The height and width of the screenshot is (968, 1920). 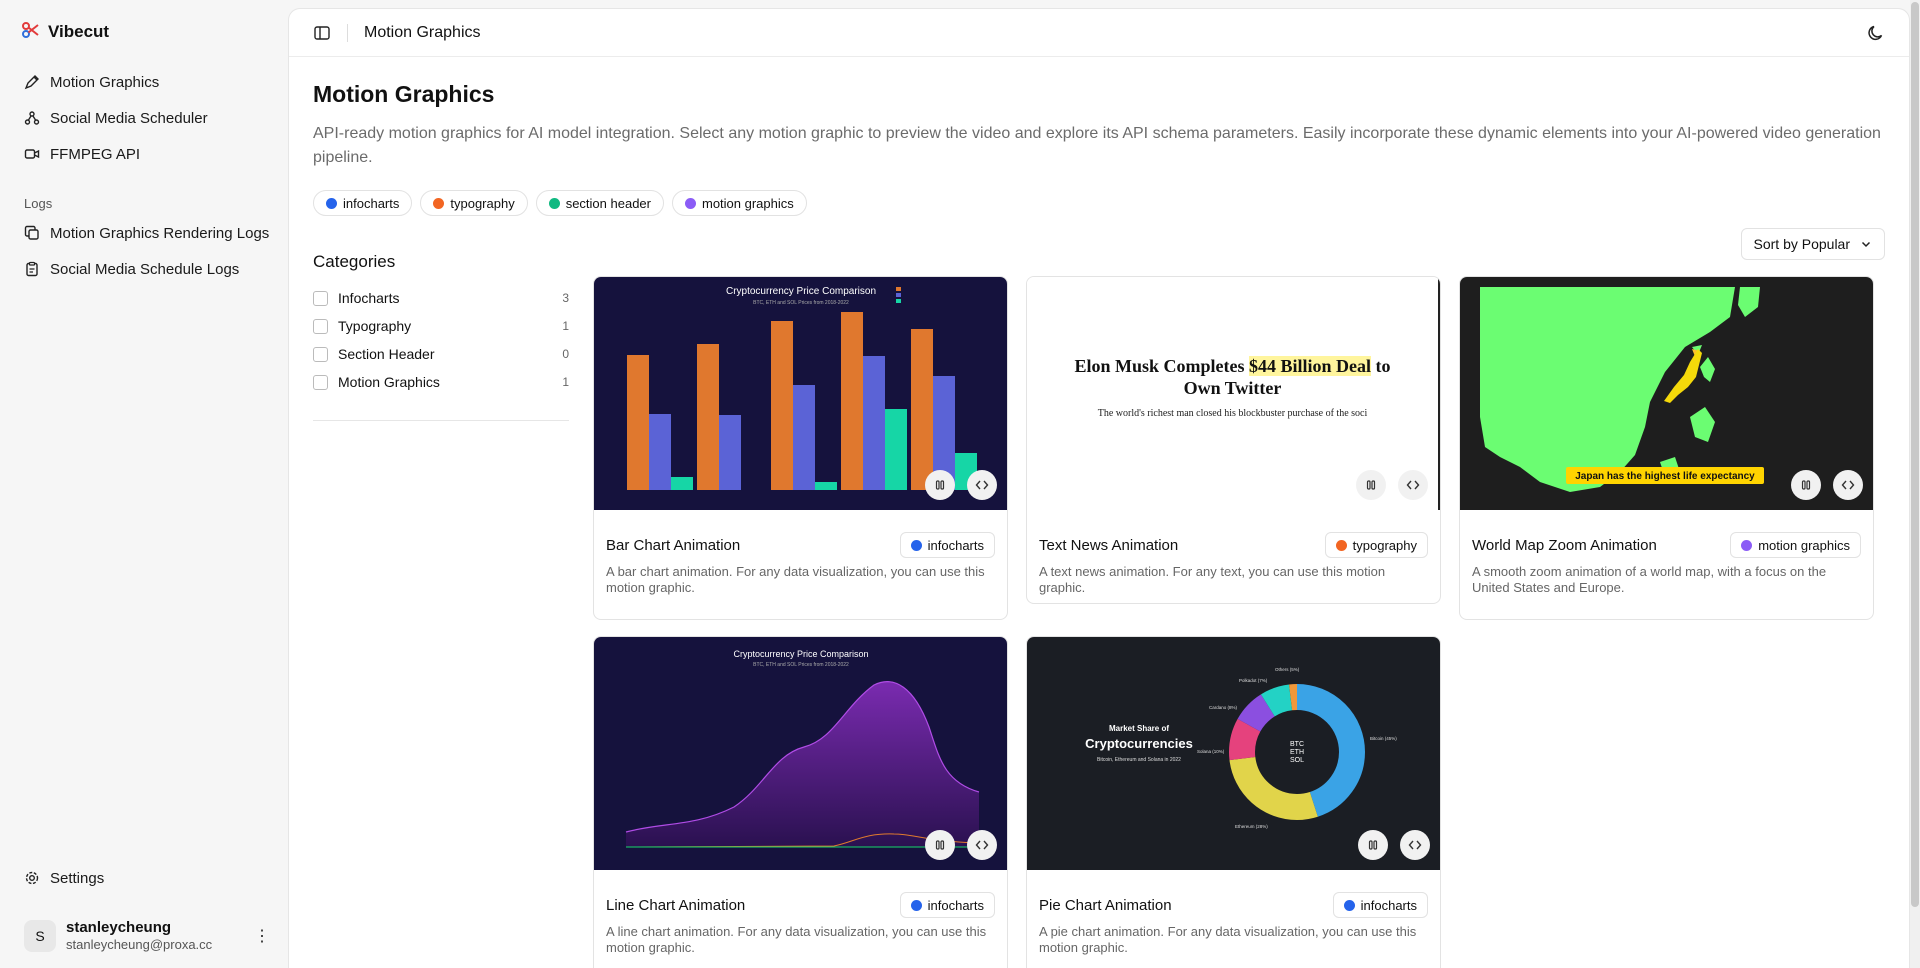 I want to click on chip-typography: typography, so click(x=474, y=203).